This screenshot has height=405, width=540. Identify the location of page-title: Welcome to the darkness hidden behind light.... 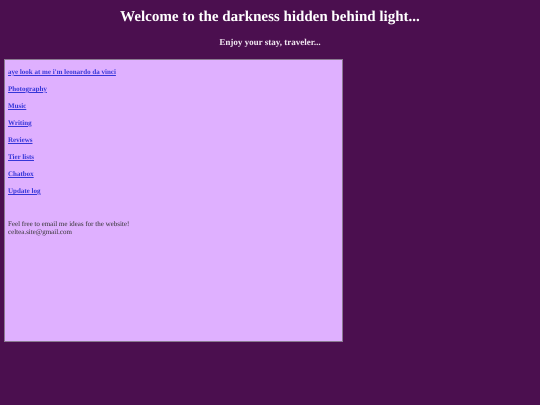
(270, 17).